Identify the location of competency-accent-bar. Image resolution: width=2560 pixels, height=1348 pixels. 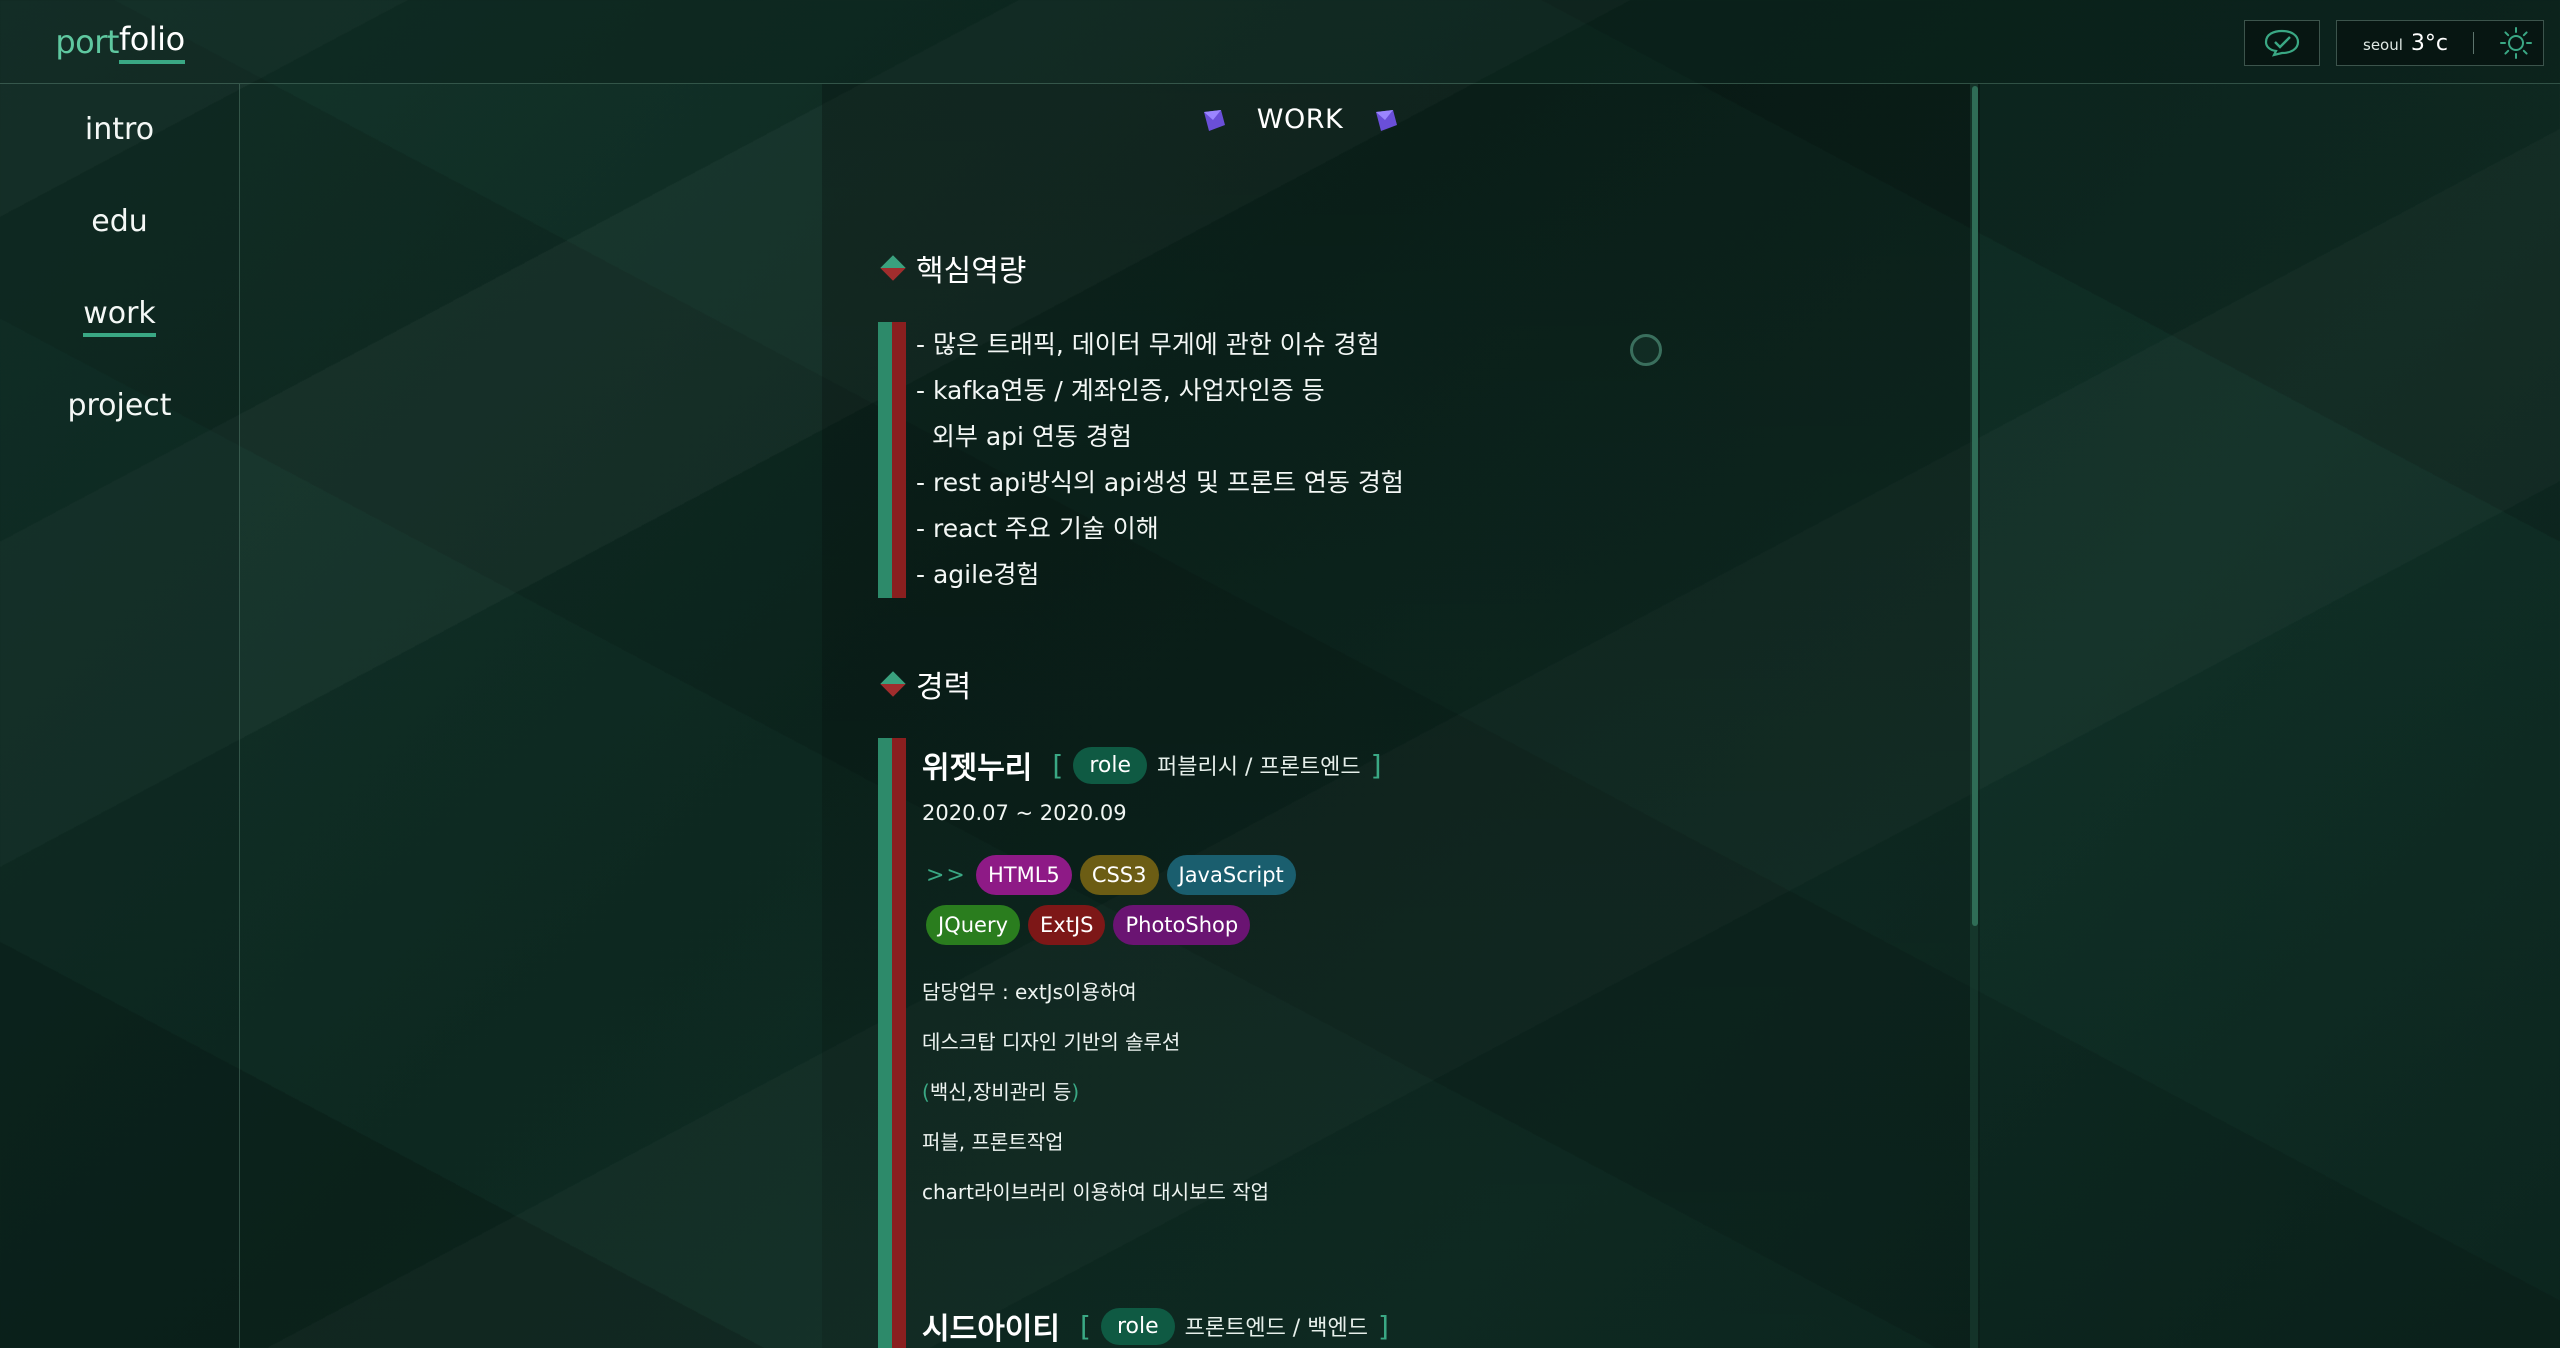
(892, 460).